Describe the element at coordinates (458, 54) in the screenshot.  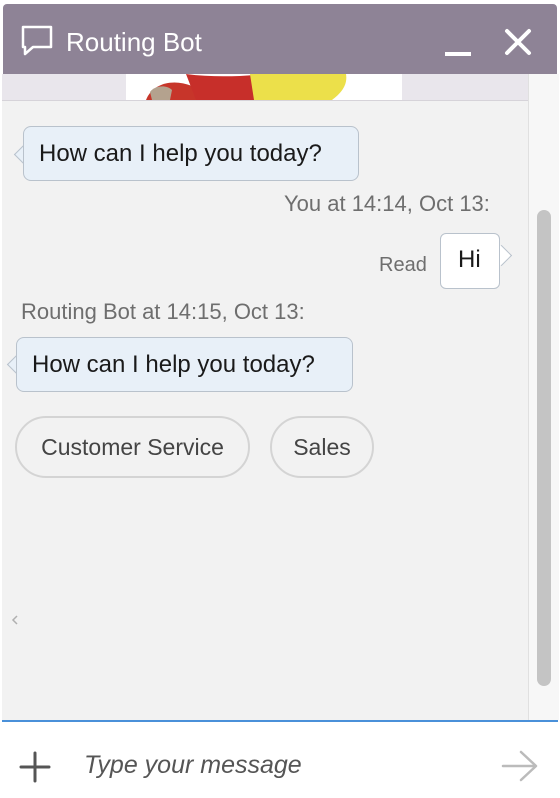
I see `minimize-icon` at that location.